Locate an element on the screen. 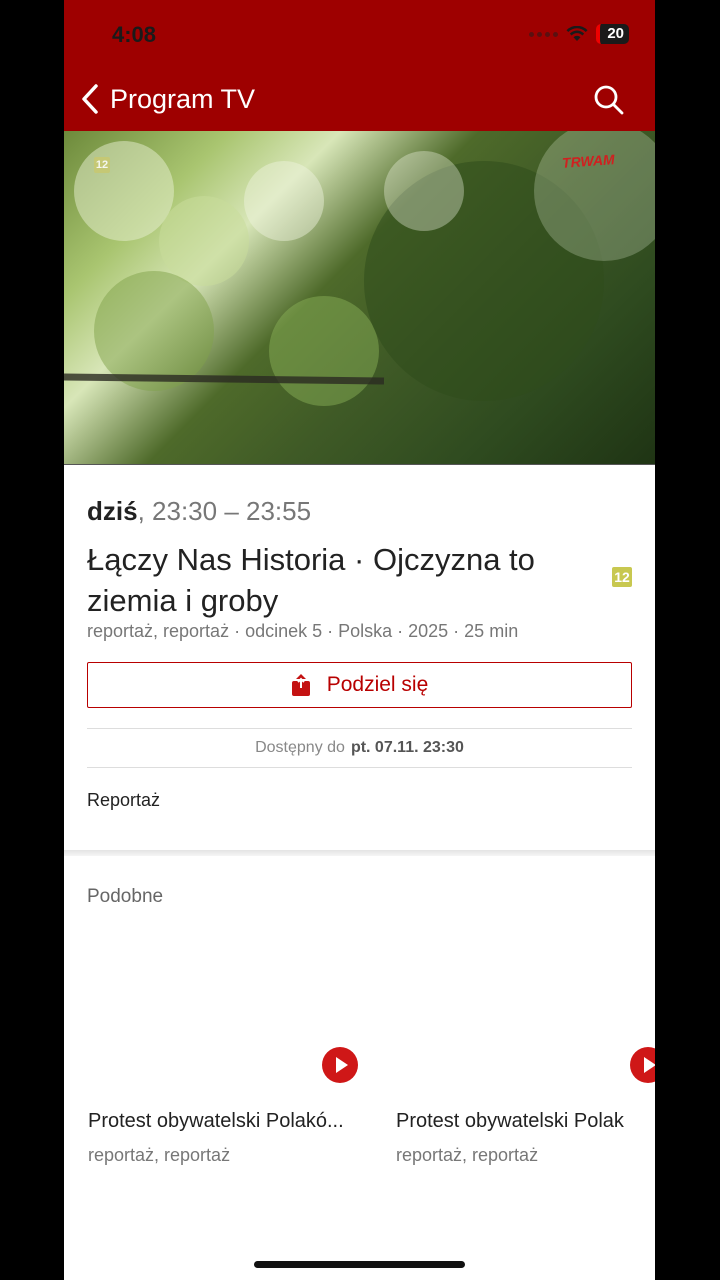  home-indicator is located at coordinates (359, 1264).